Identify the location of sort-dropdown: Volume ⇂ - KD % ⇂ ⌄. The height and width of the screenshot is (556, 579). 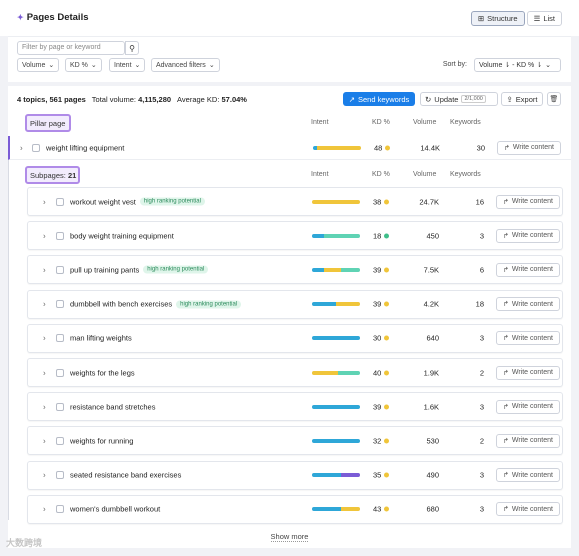
(517, 65).